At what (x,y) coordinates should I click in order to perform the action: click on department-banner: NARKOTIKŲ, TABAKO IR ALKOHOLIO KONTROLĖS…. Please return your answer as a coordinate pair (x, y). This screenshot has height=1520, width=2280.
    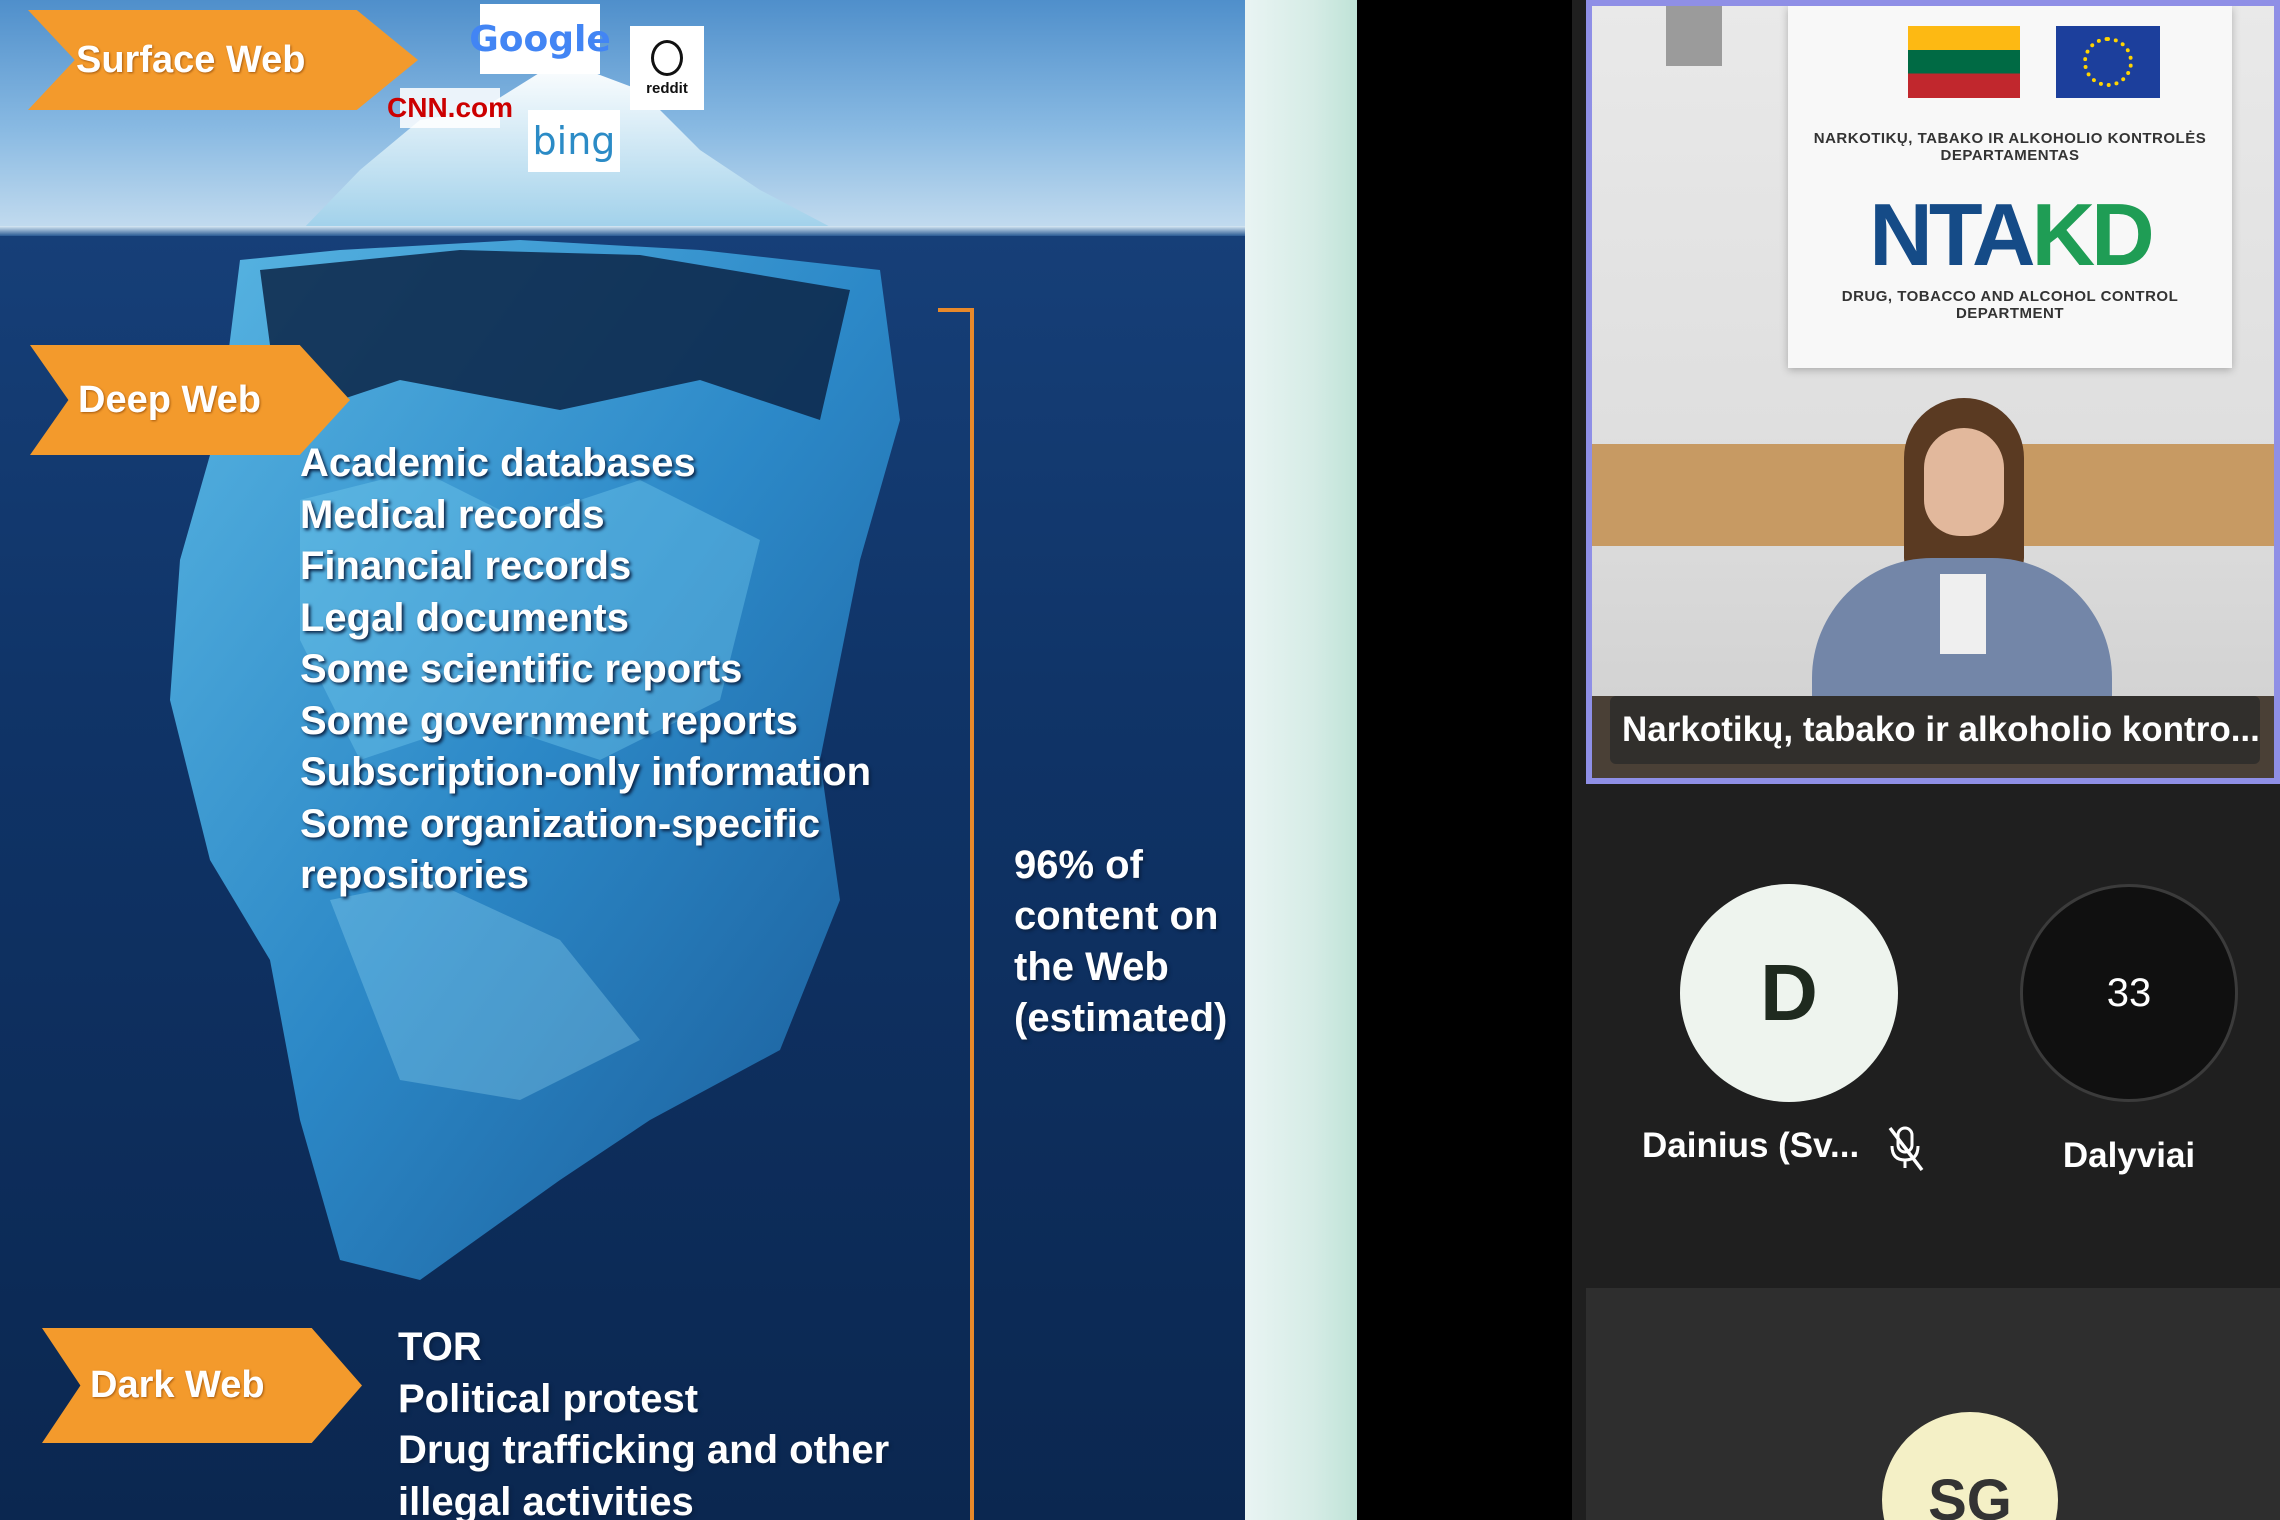
    Looking at the image, I should click on (2010, 187).